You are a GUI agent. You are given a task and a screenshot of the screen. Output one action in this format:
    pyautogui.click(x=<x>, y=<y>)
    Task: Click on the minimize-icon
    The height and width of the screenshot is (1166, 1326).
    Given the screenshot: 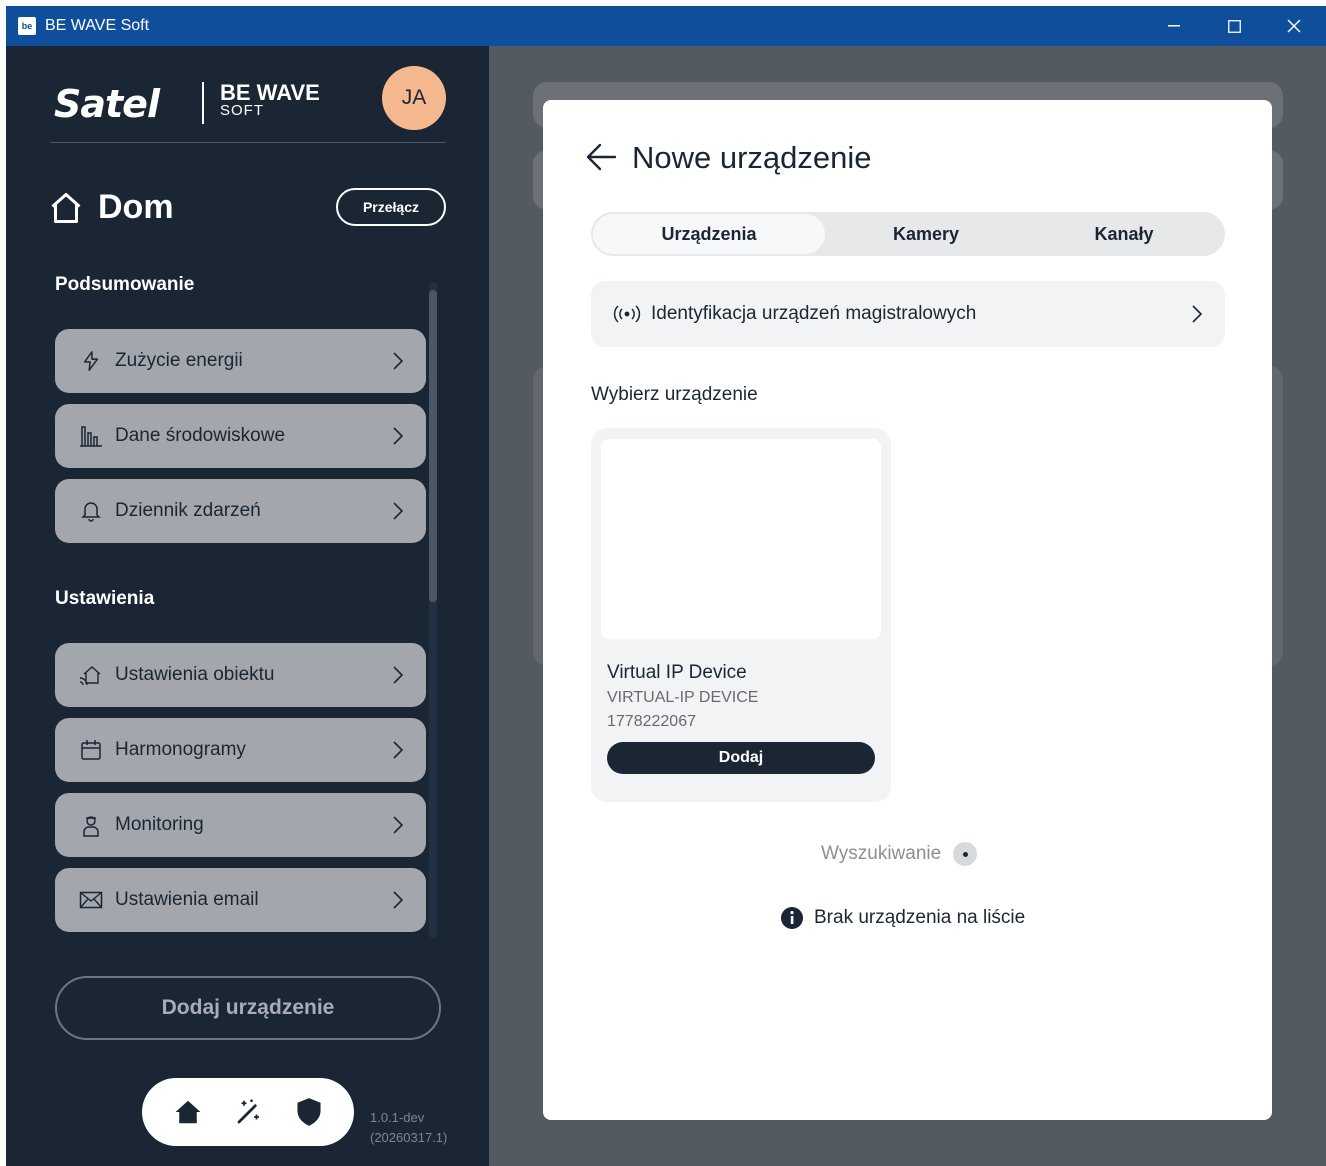 What is the action you would take?
    pyautogui.click(x=1174, y=26)
    